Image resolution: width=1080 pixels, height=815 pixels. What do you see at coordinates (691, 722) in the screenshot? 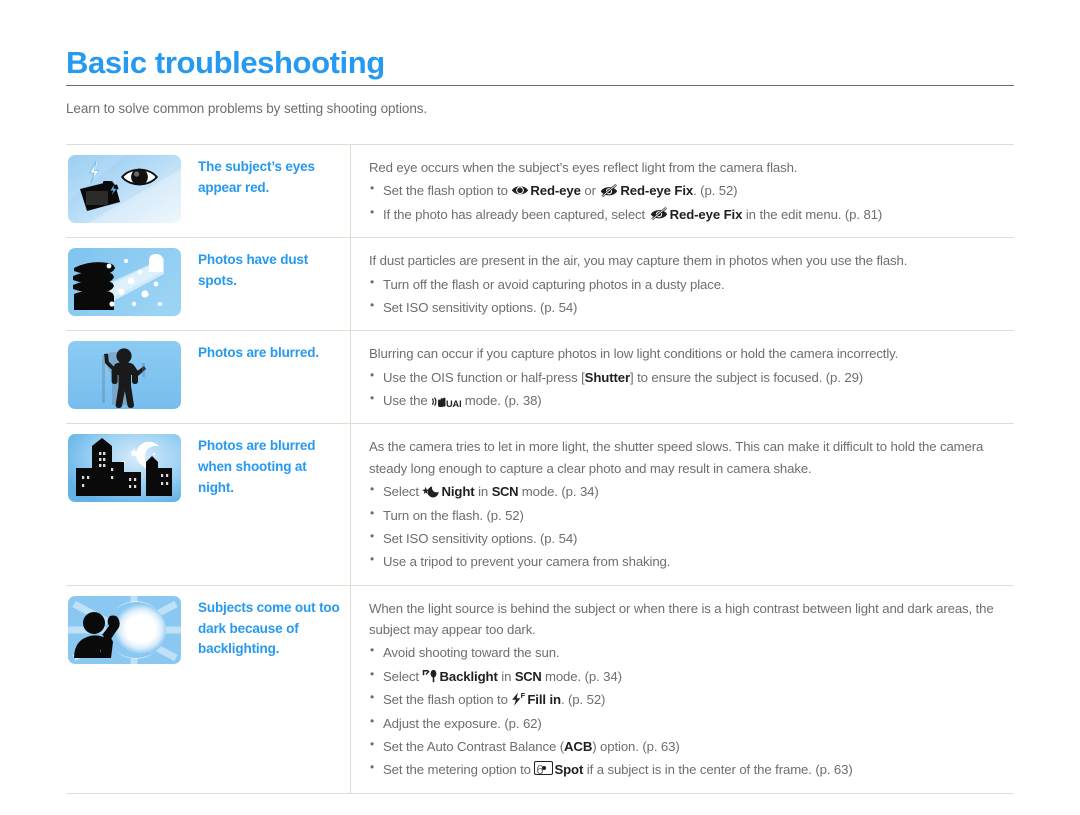
I see `solution-bullet: Adjust the exposure. (p. 62)` at bounding box center [691, 722].